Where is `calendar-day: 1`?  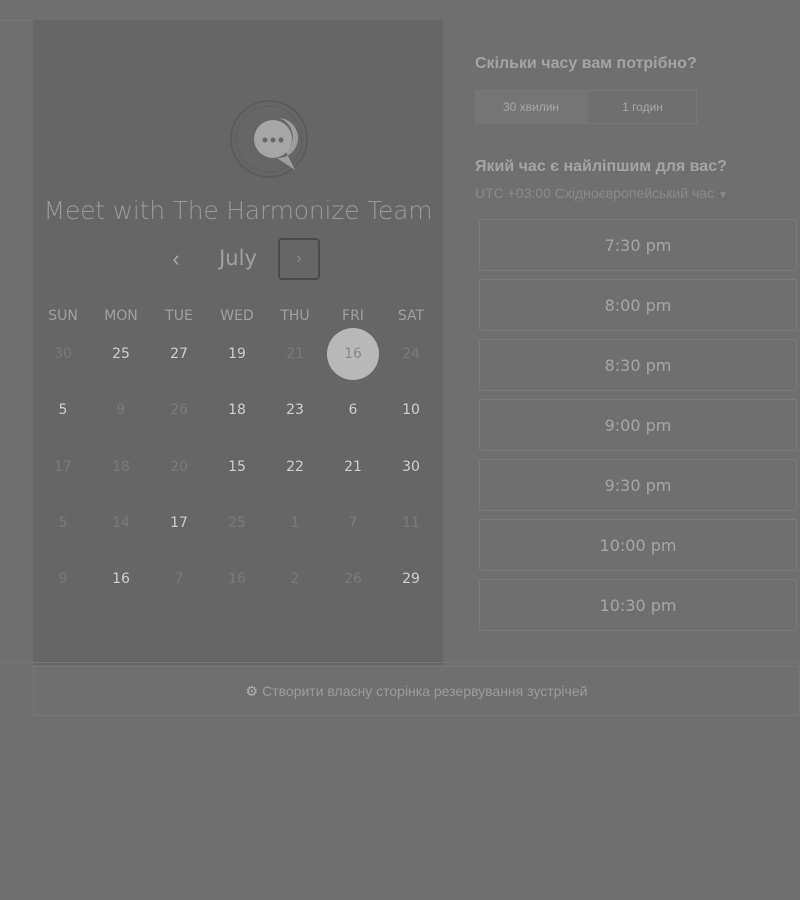 calendar-day: 1 is located at coordinates (295, 523).